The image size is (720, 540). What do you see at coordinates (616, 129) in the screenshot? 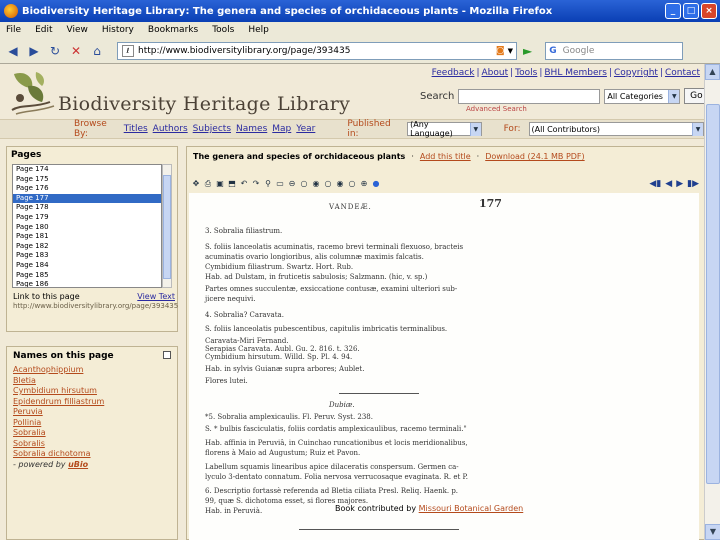
I see `contributor-select: (All Contributors) ▼` at bounding box center [616, 129].